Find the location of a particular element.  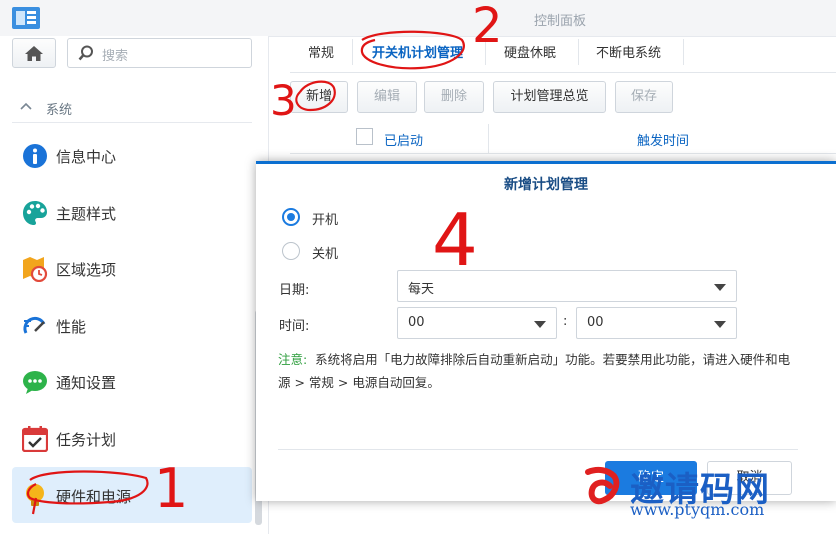

sidebar-item-label: 通知设置 is located at coordinates (86, 383).